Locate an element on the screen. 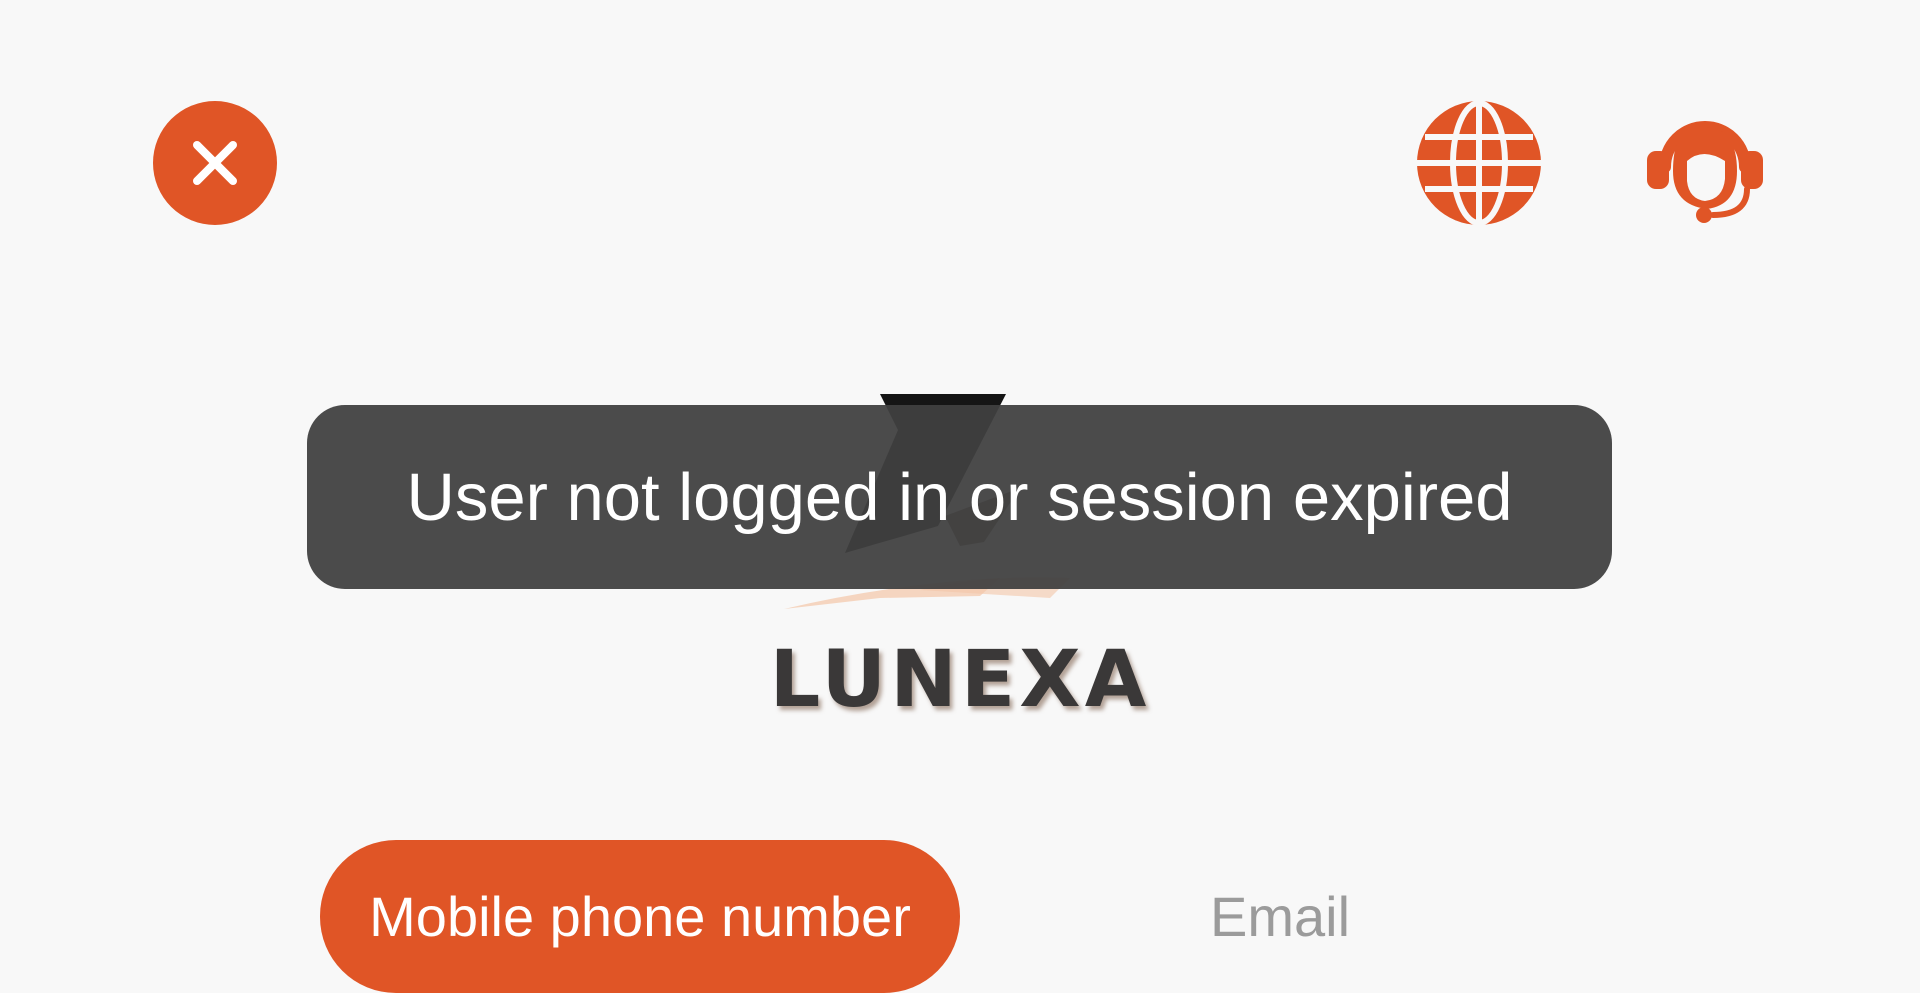 Image resolution: width=1920 pixels, height=993 pixels. tab-email: Email is located at coordinates (1280, 916).